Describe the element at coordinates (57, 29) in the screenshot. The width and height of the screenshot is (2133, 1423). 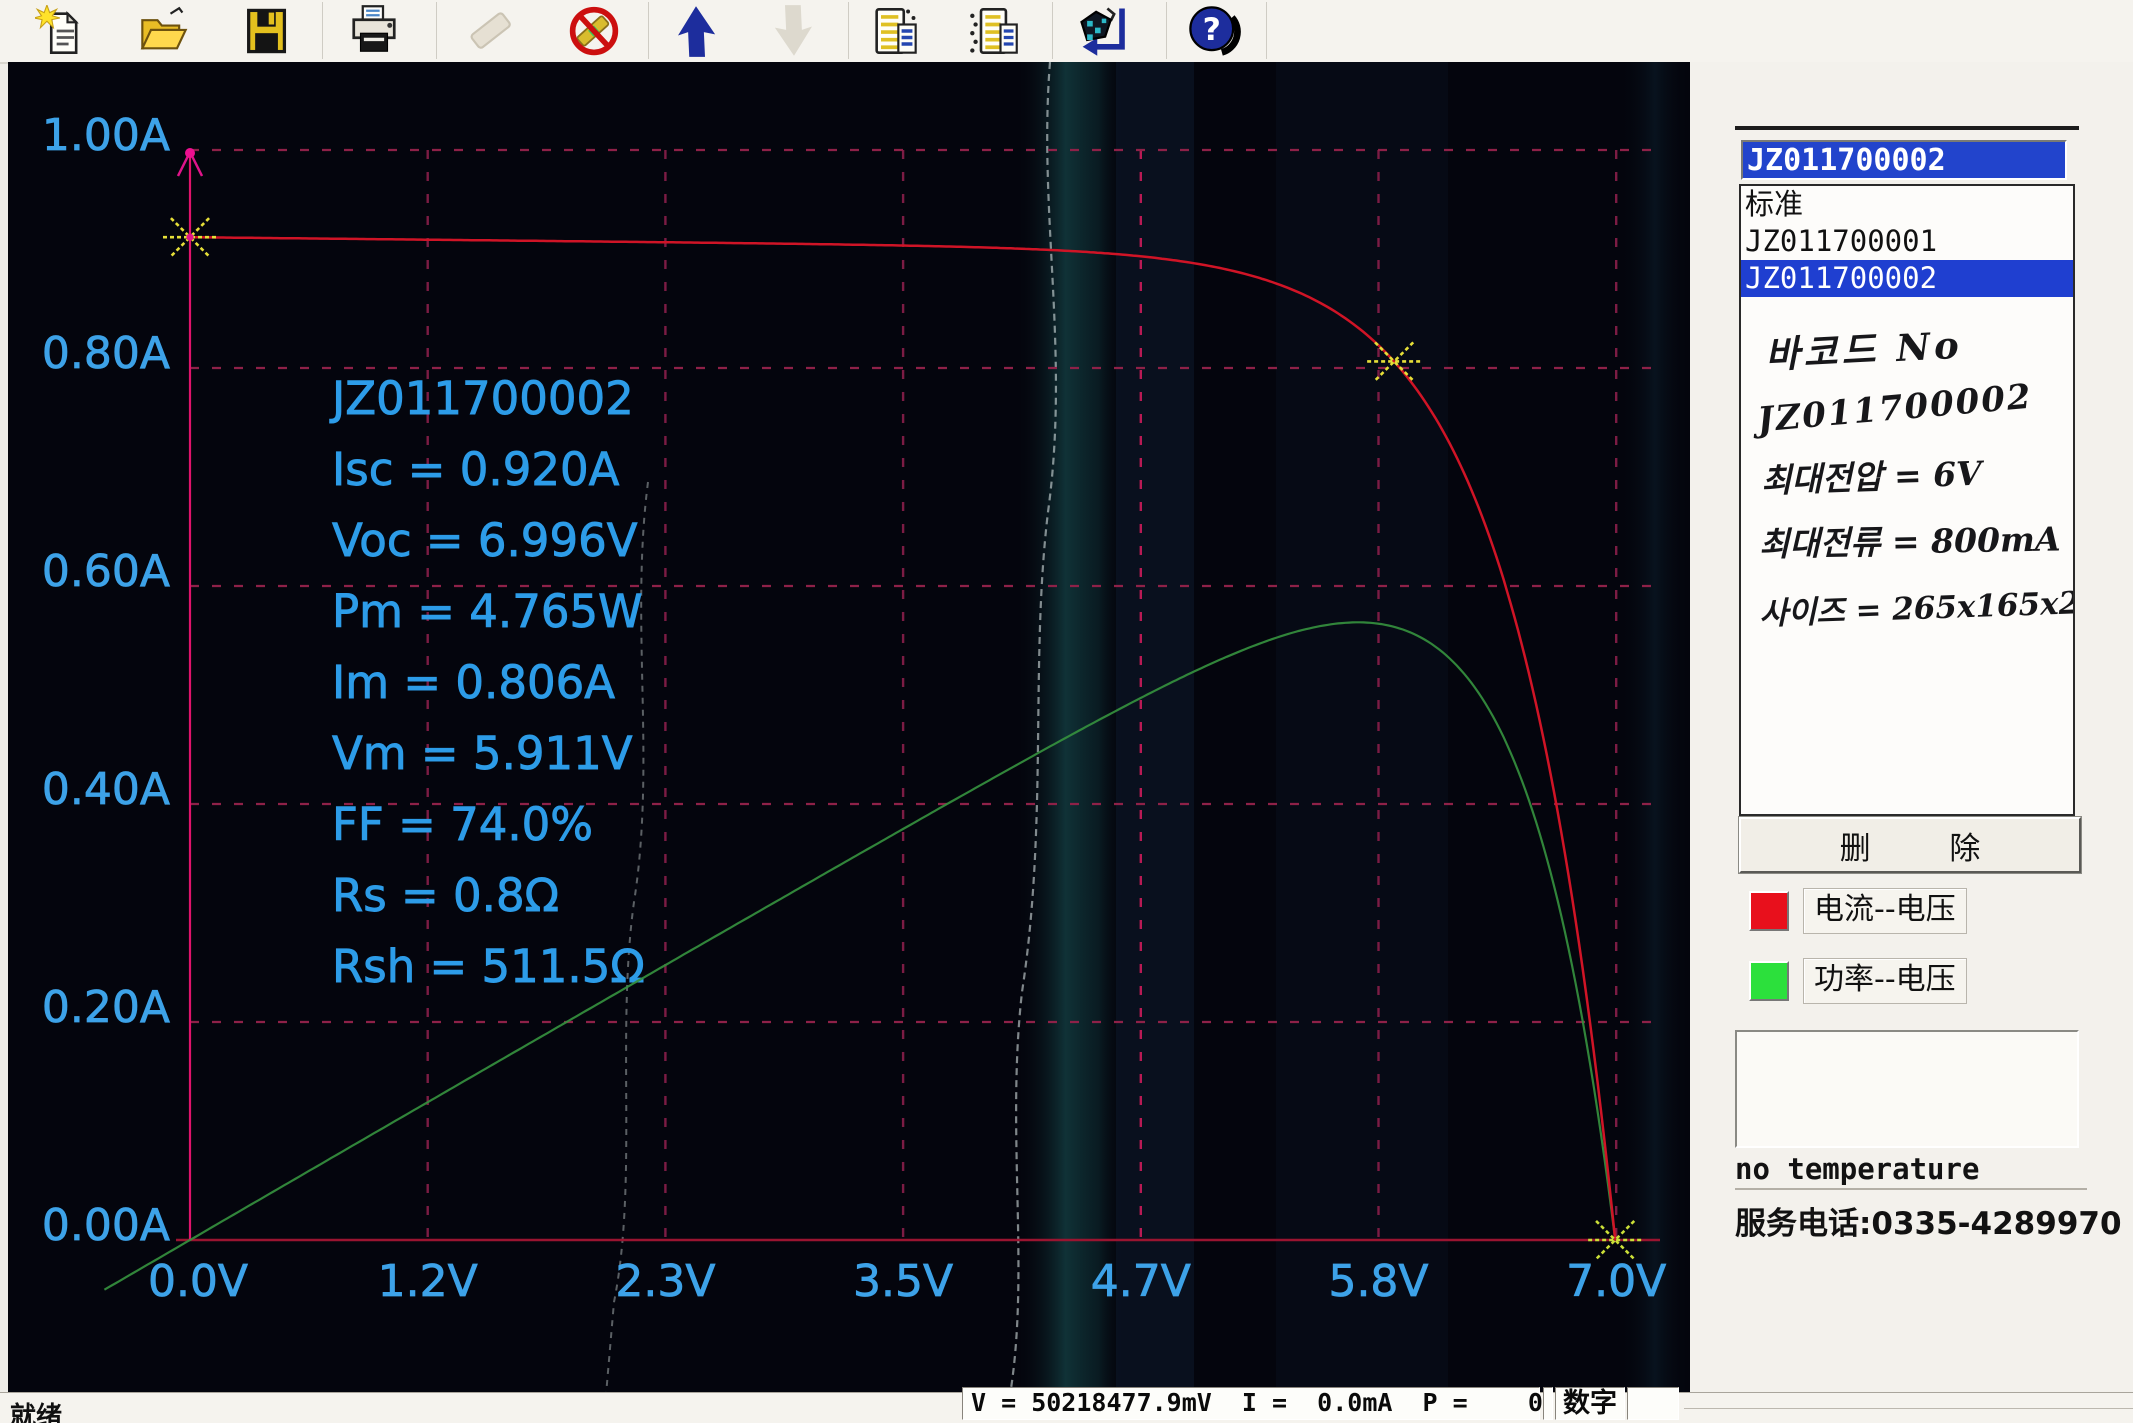
I see `new-document-icon` at that location.